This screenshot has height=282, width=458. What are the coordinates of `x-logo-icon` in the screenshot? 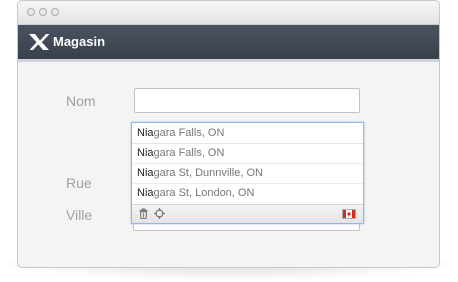 It's located at (39, 42).